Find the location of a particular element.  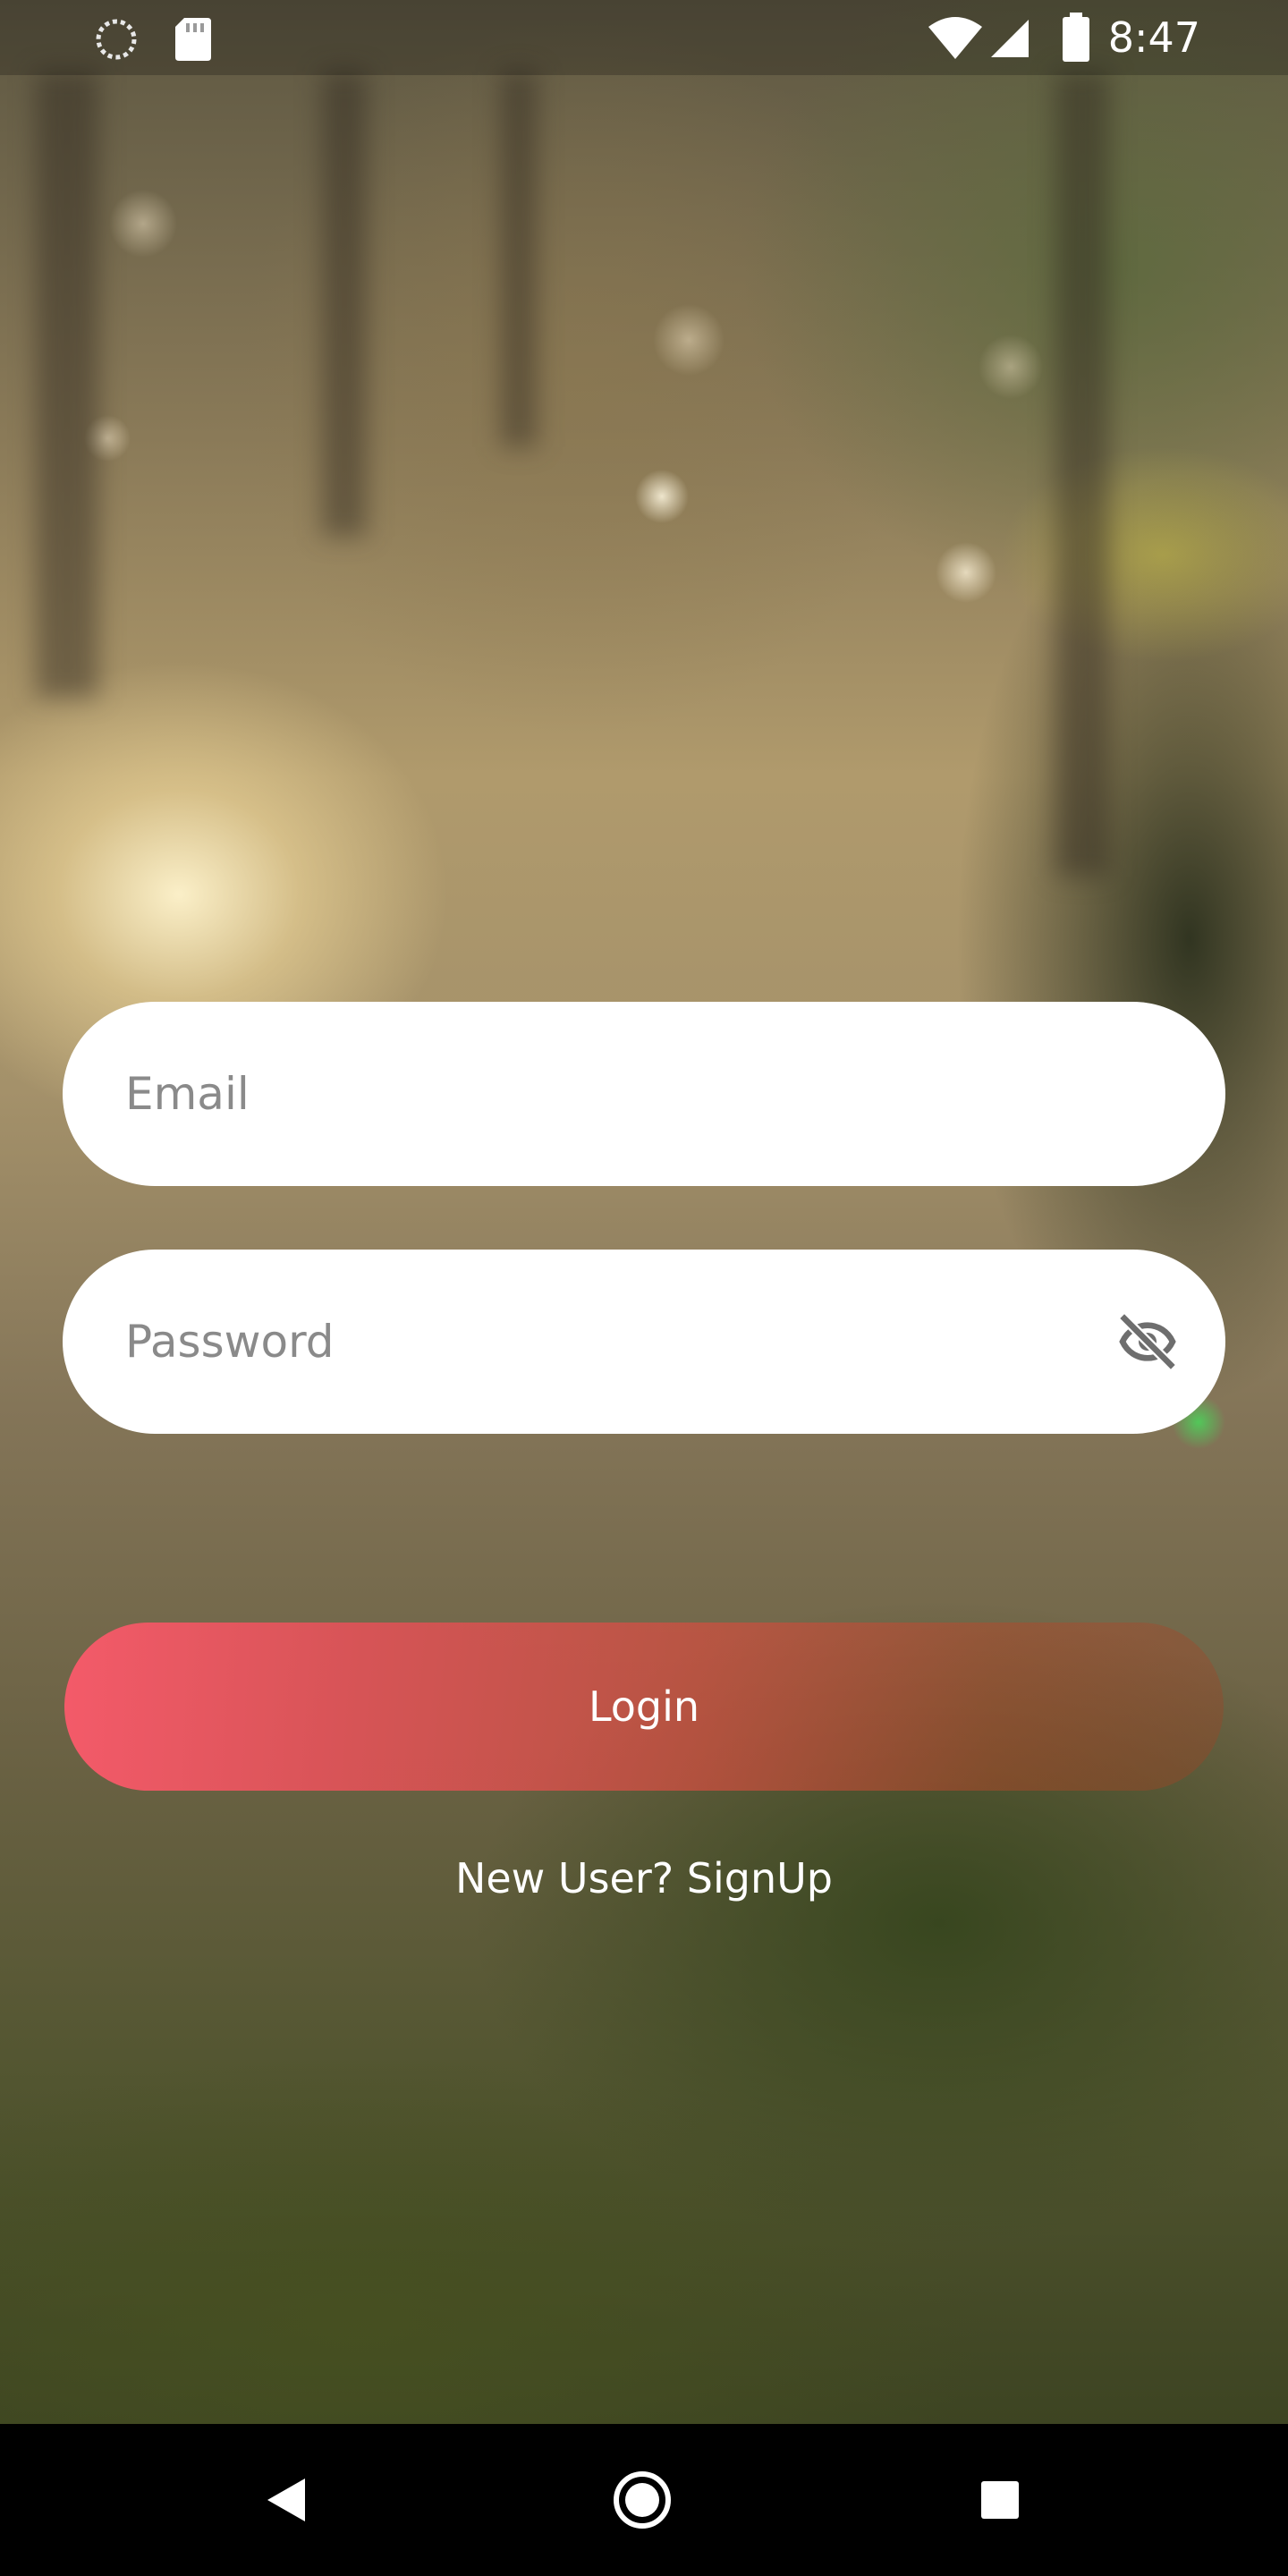

recents-icon is located at coordinates (1000, 2500).